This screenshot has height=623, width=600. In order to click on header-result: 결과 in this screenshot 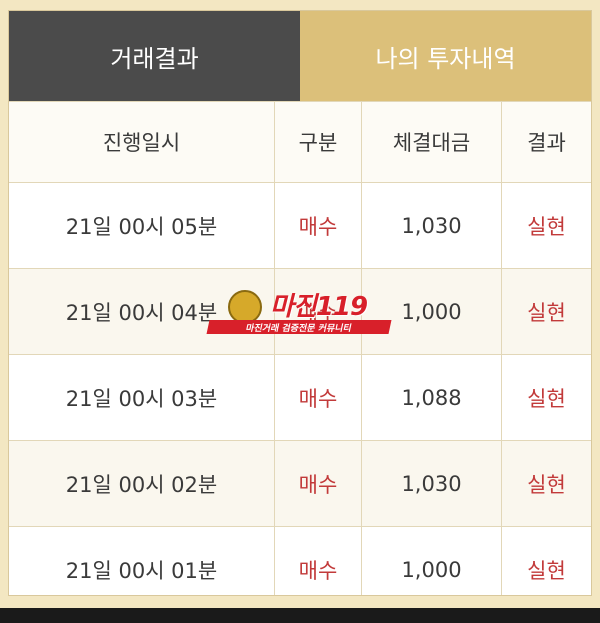, I will do `click(546, 143)`.